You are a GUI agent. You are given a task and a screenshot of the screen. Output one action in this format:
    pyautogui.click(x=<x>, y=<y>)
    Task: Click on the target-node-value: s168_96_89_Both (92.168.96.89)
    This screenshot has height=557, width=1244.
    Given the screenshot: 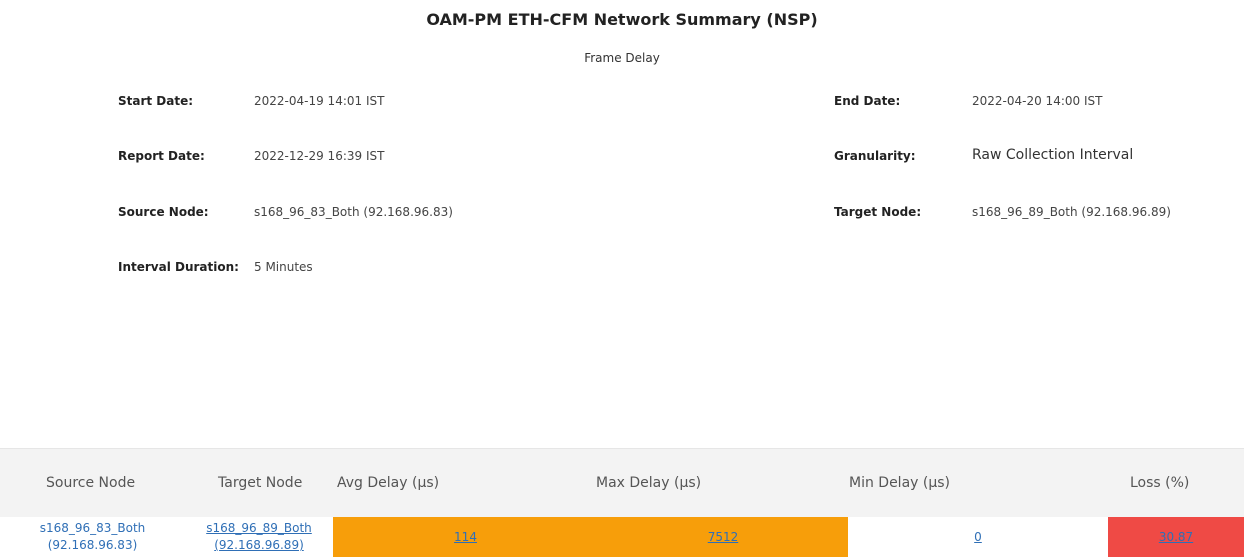 What is the action you would take?
    pyautogui.click(x=1071, y=212)
    